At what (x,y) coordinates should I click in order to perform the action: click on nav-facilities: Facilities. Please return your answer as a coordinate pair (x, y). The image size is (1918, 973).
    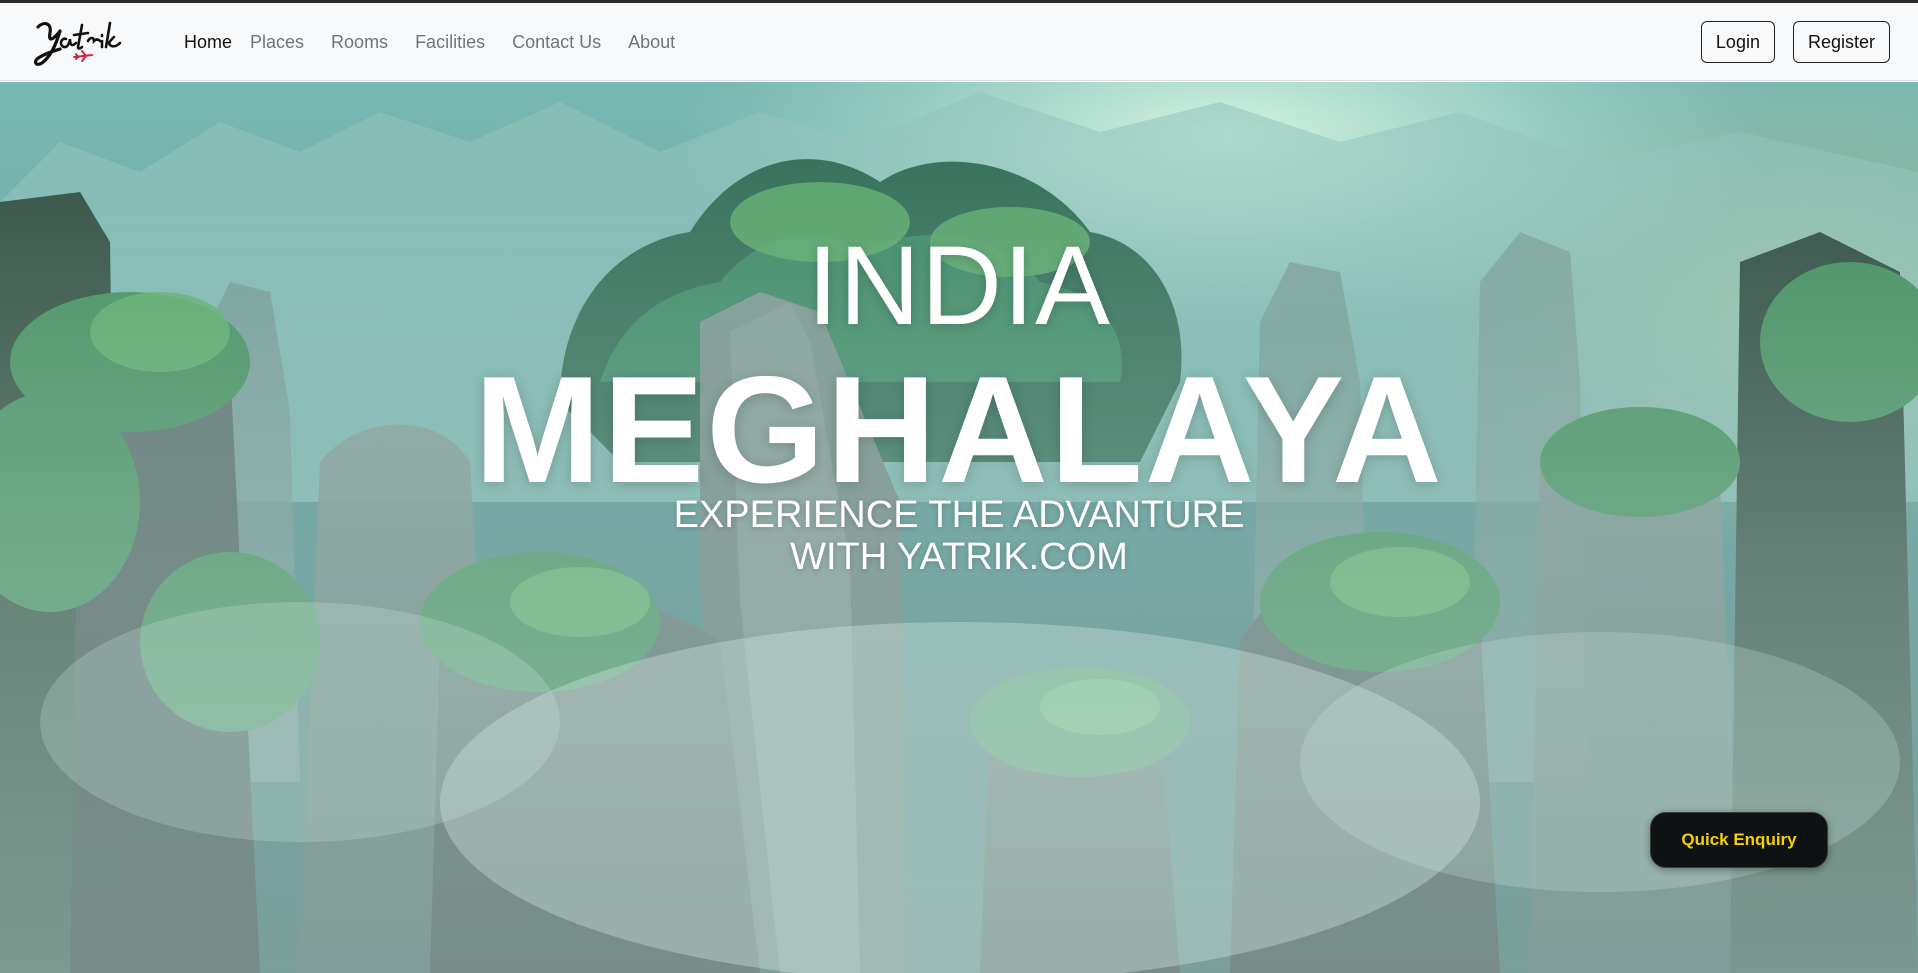
    Looking at the image, I should click on (450, 42).